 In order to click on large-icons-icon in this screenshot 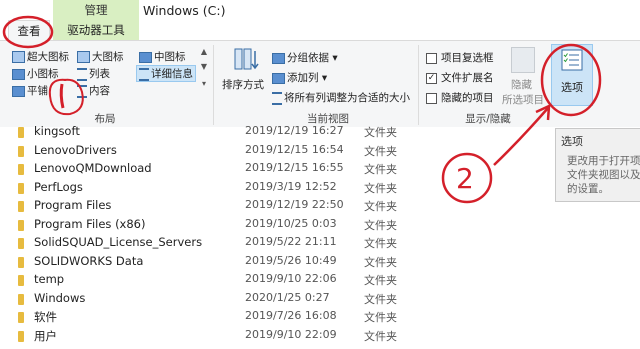, I will do `click(83, 57)`.